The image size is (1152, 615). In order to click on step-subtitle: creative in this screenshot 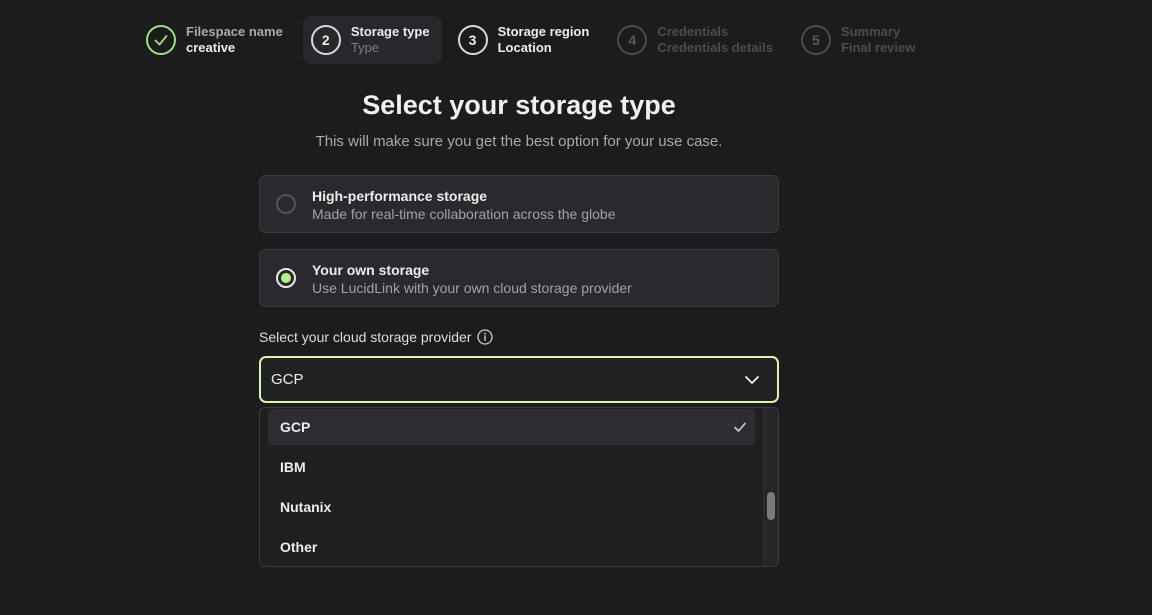, I will do `click(211, 47)`.